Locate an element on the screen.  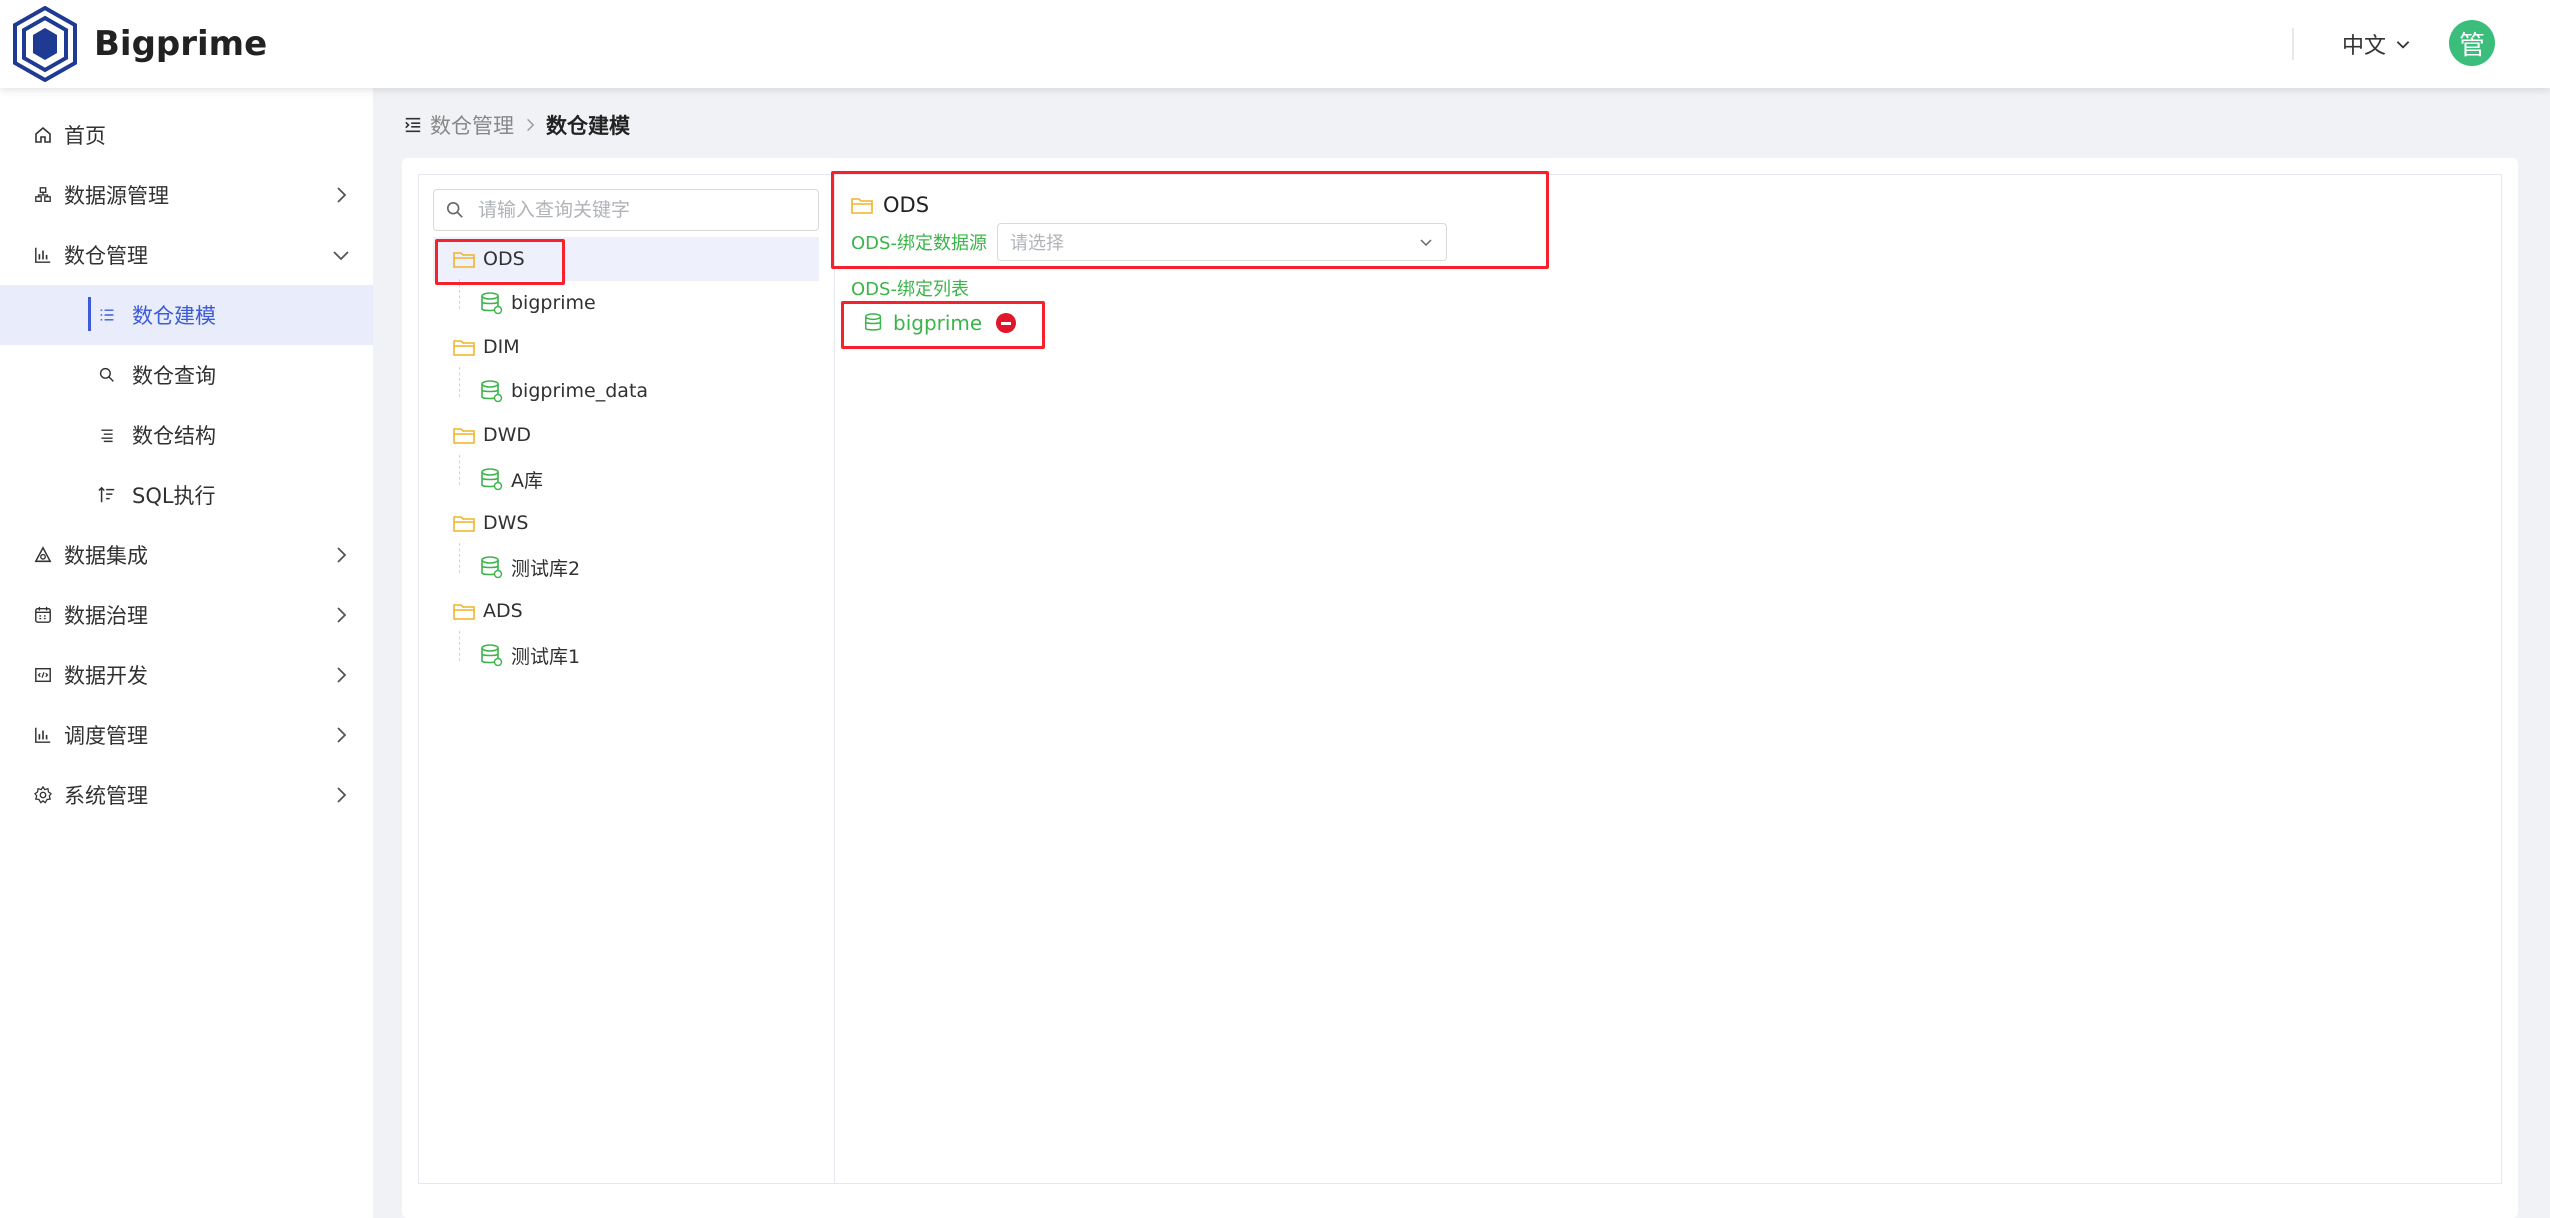
remove-binding-button is located at coordinates (1006, 323).